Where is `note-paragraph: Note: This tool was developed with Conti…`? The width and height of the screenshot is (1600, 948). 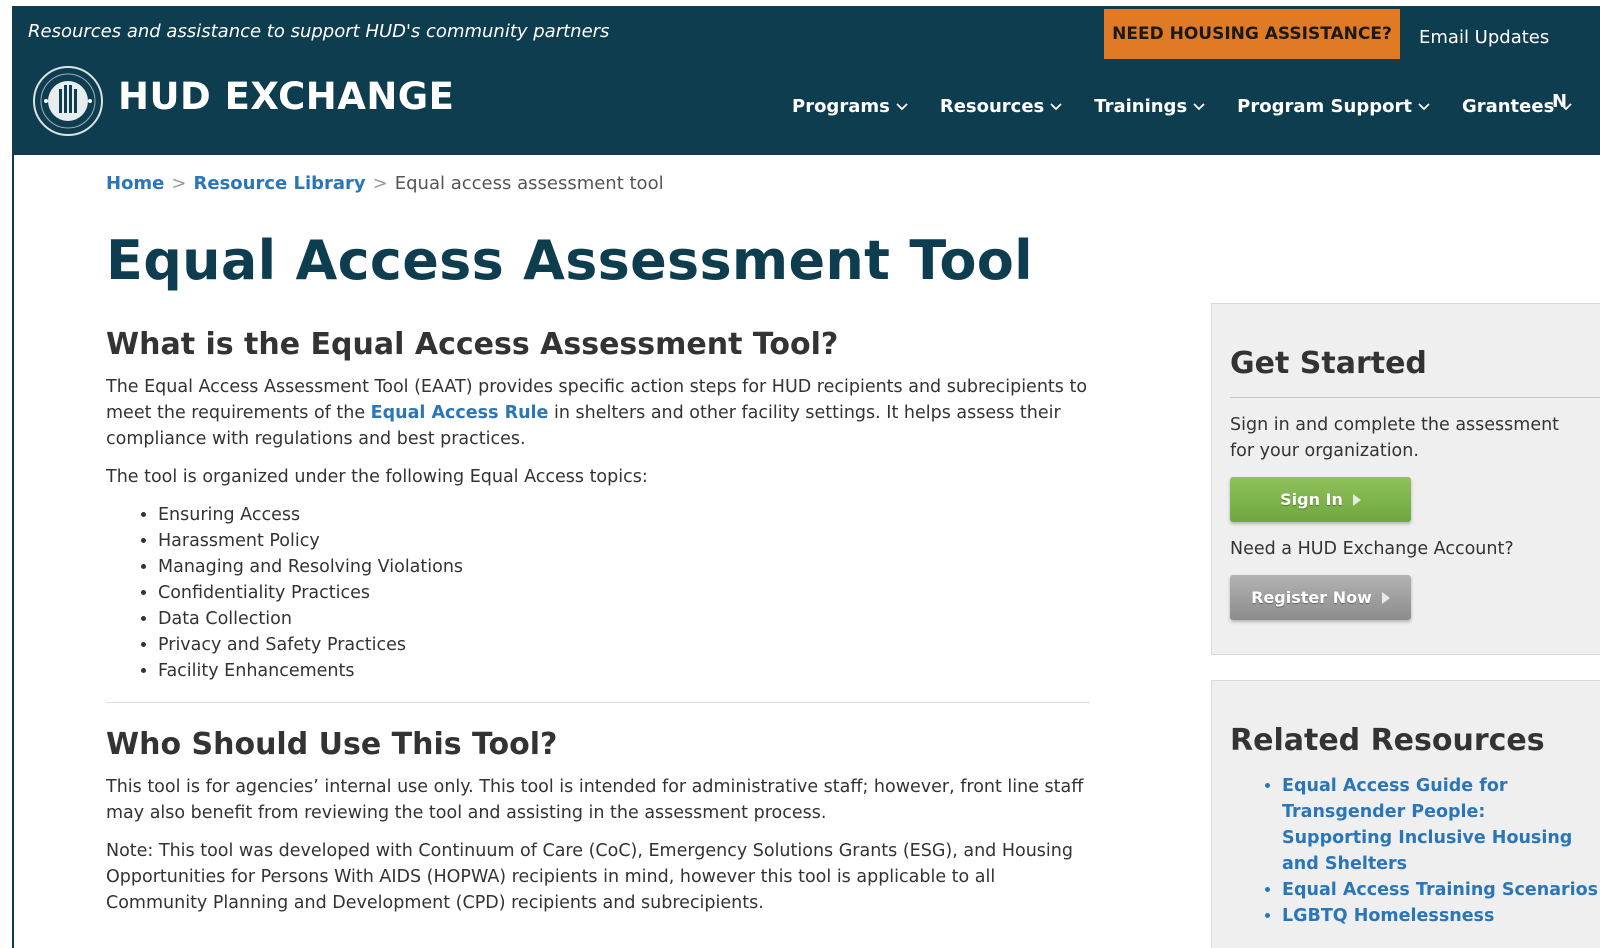
note-paragraph: Note: This tool was developed with Conti… is located at coordinates (589, 877).